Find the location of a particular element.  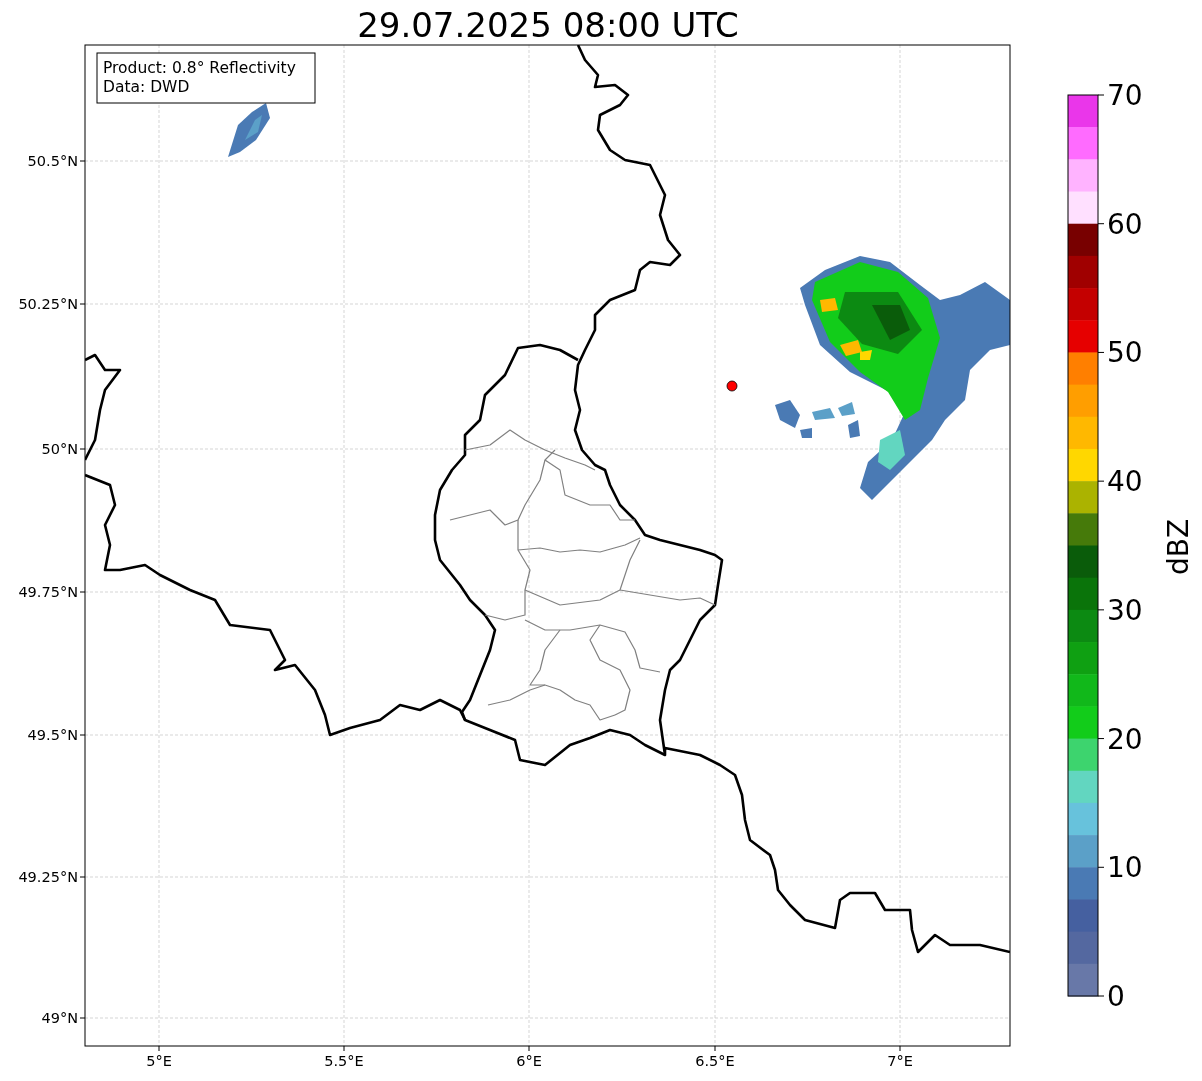

y-axis-tick-label: 49°N is located at coordinates (59, 1018).